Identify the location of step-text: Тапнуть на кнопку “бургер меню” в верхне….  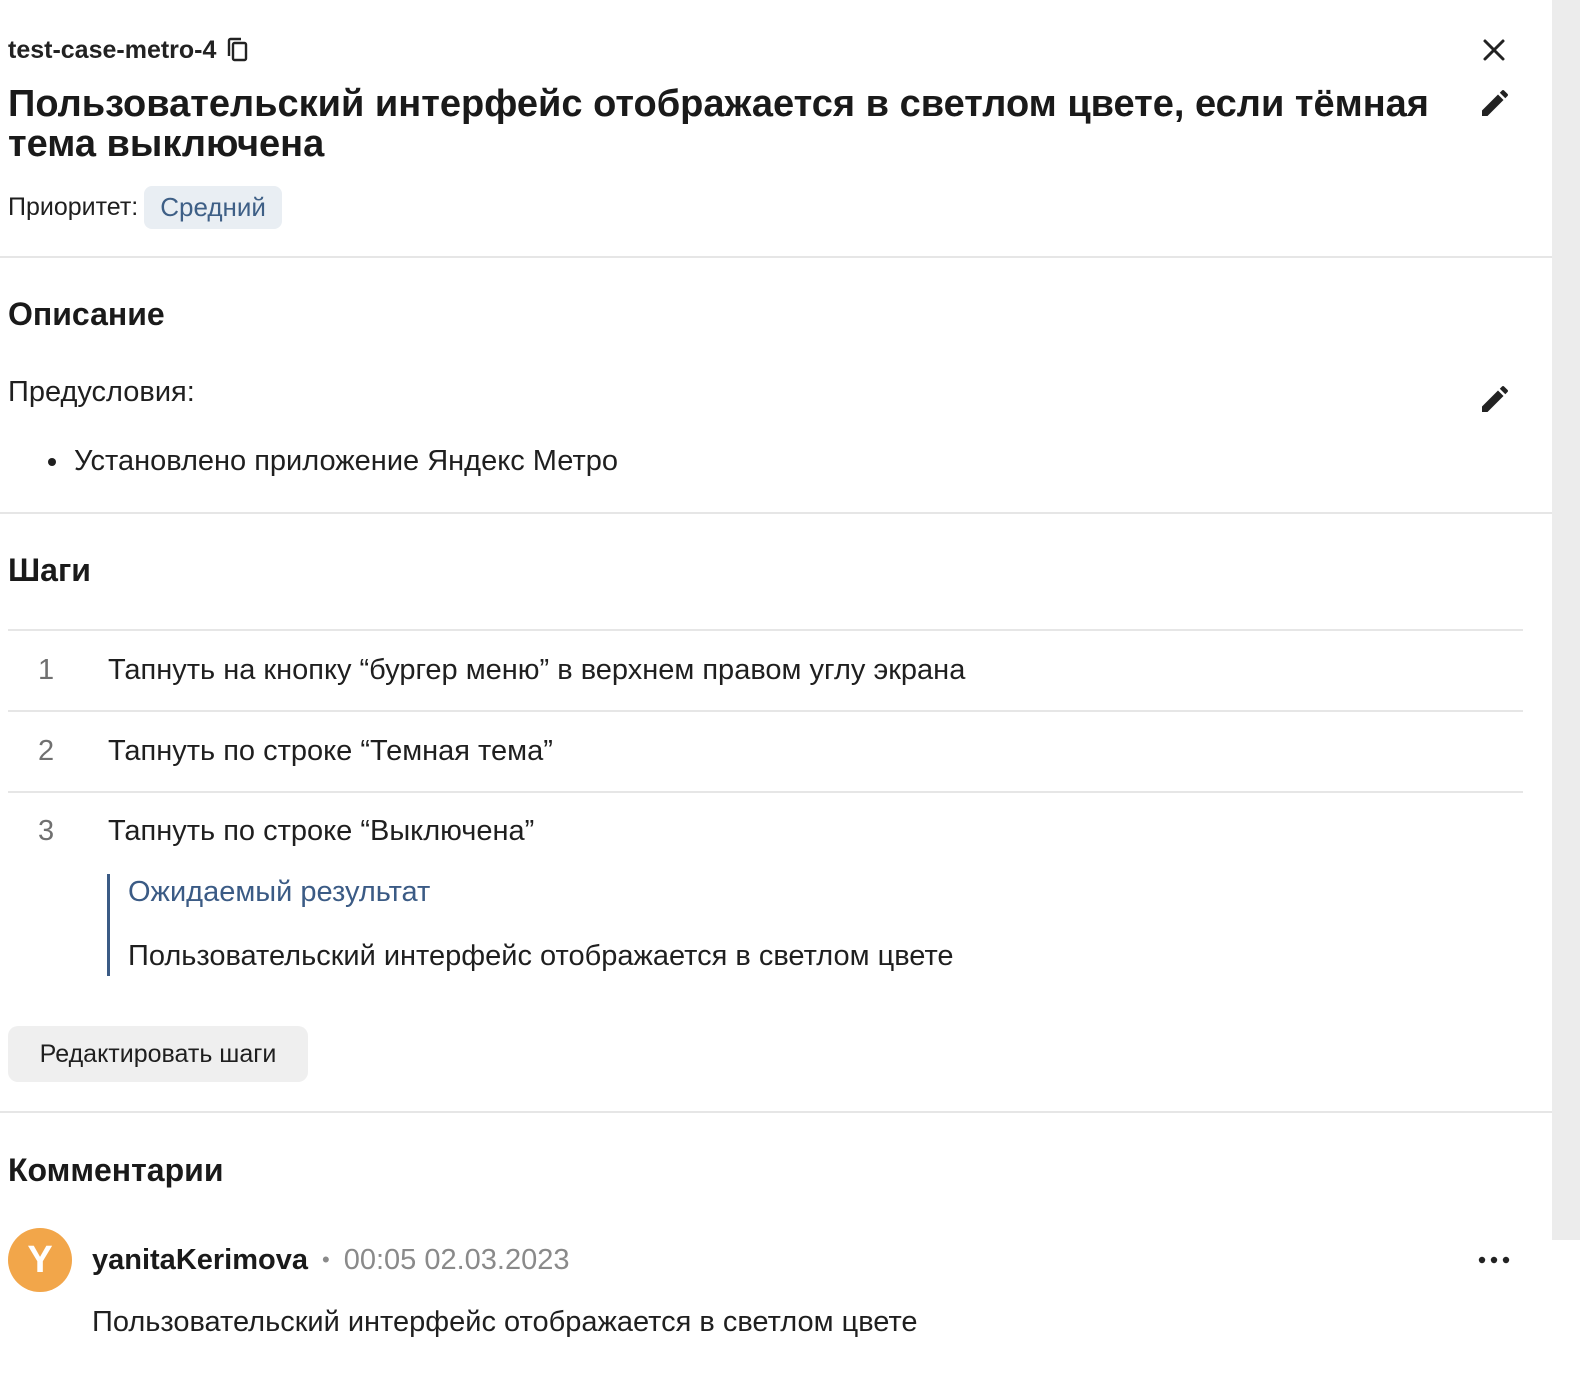
(537, 670).